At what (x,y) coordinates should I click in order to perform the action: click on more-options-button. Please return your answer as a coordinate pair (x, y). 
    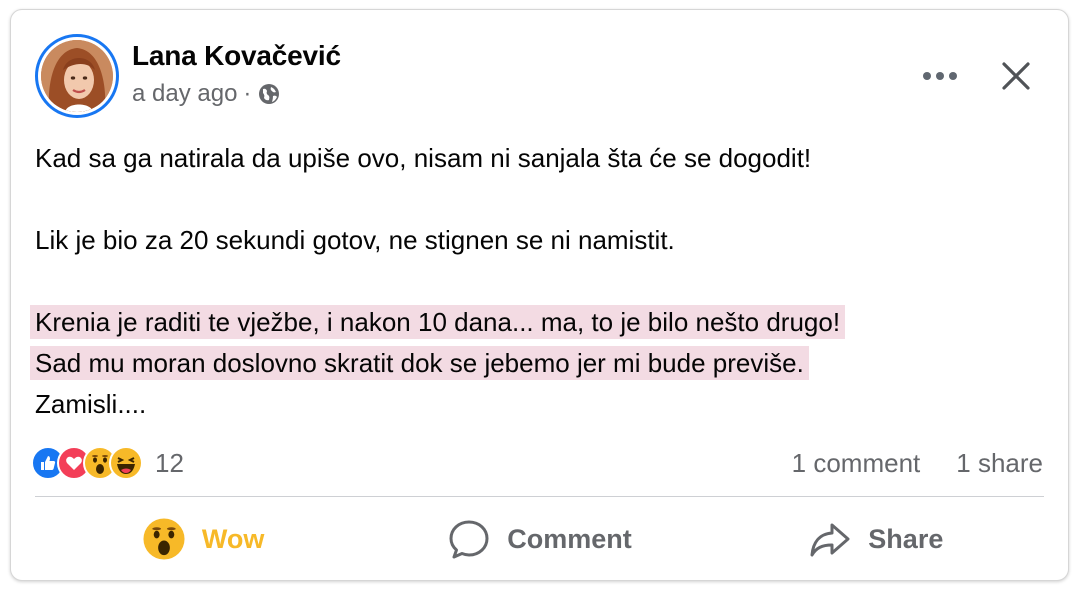
    Looking at the image, I should click on (940, 76).